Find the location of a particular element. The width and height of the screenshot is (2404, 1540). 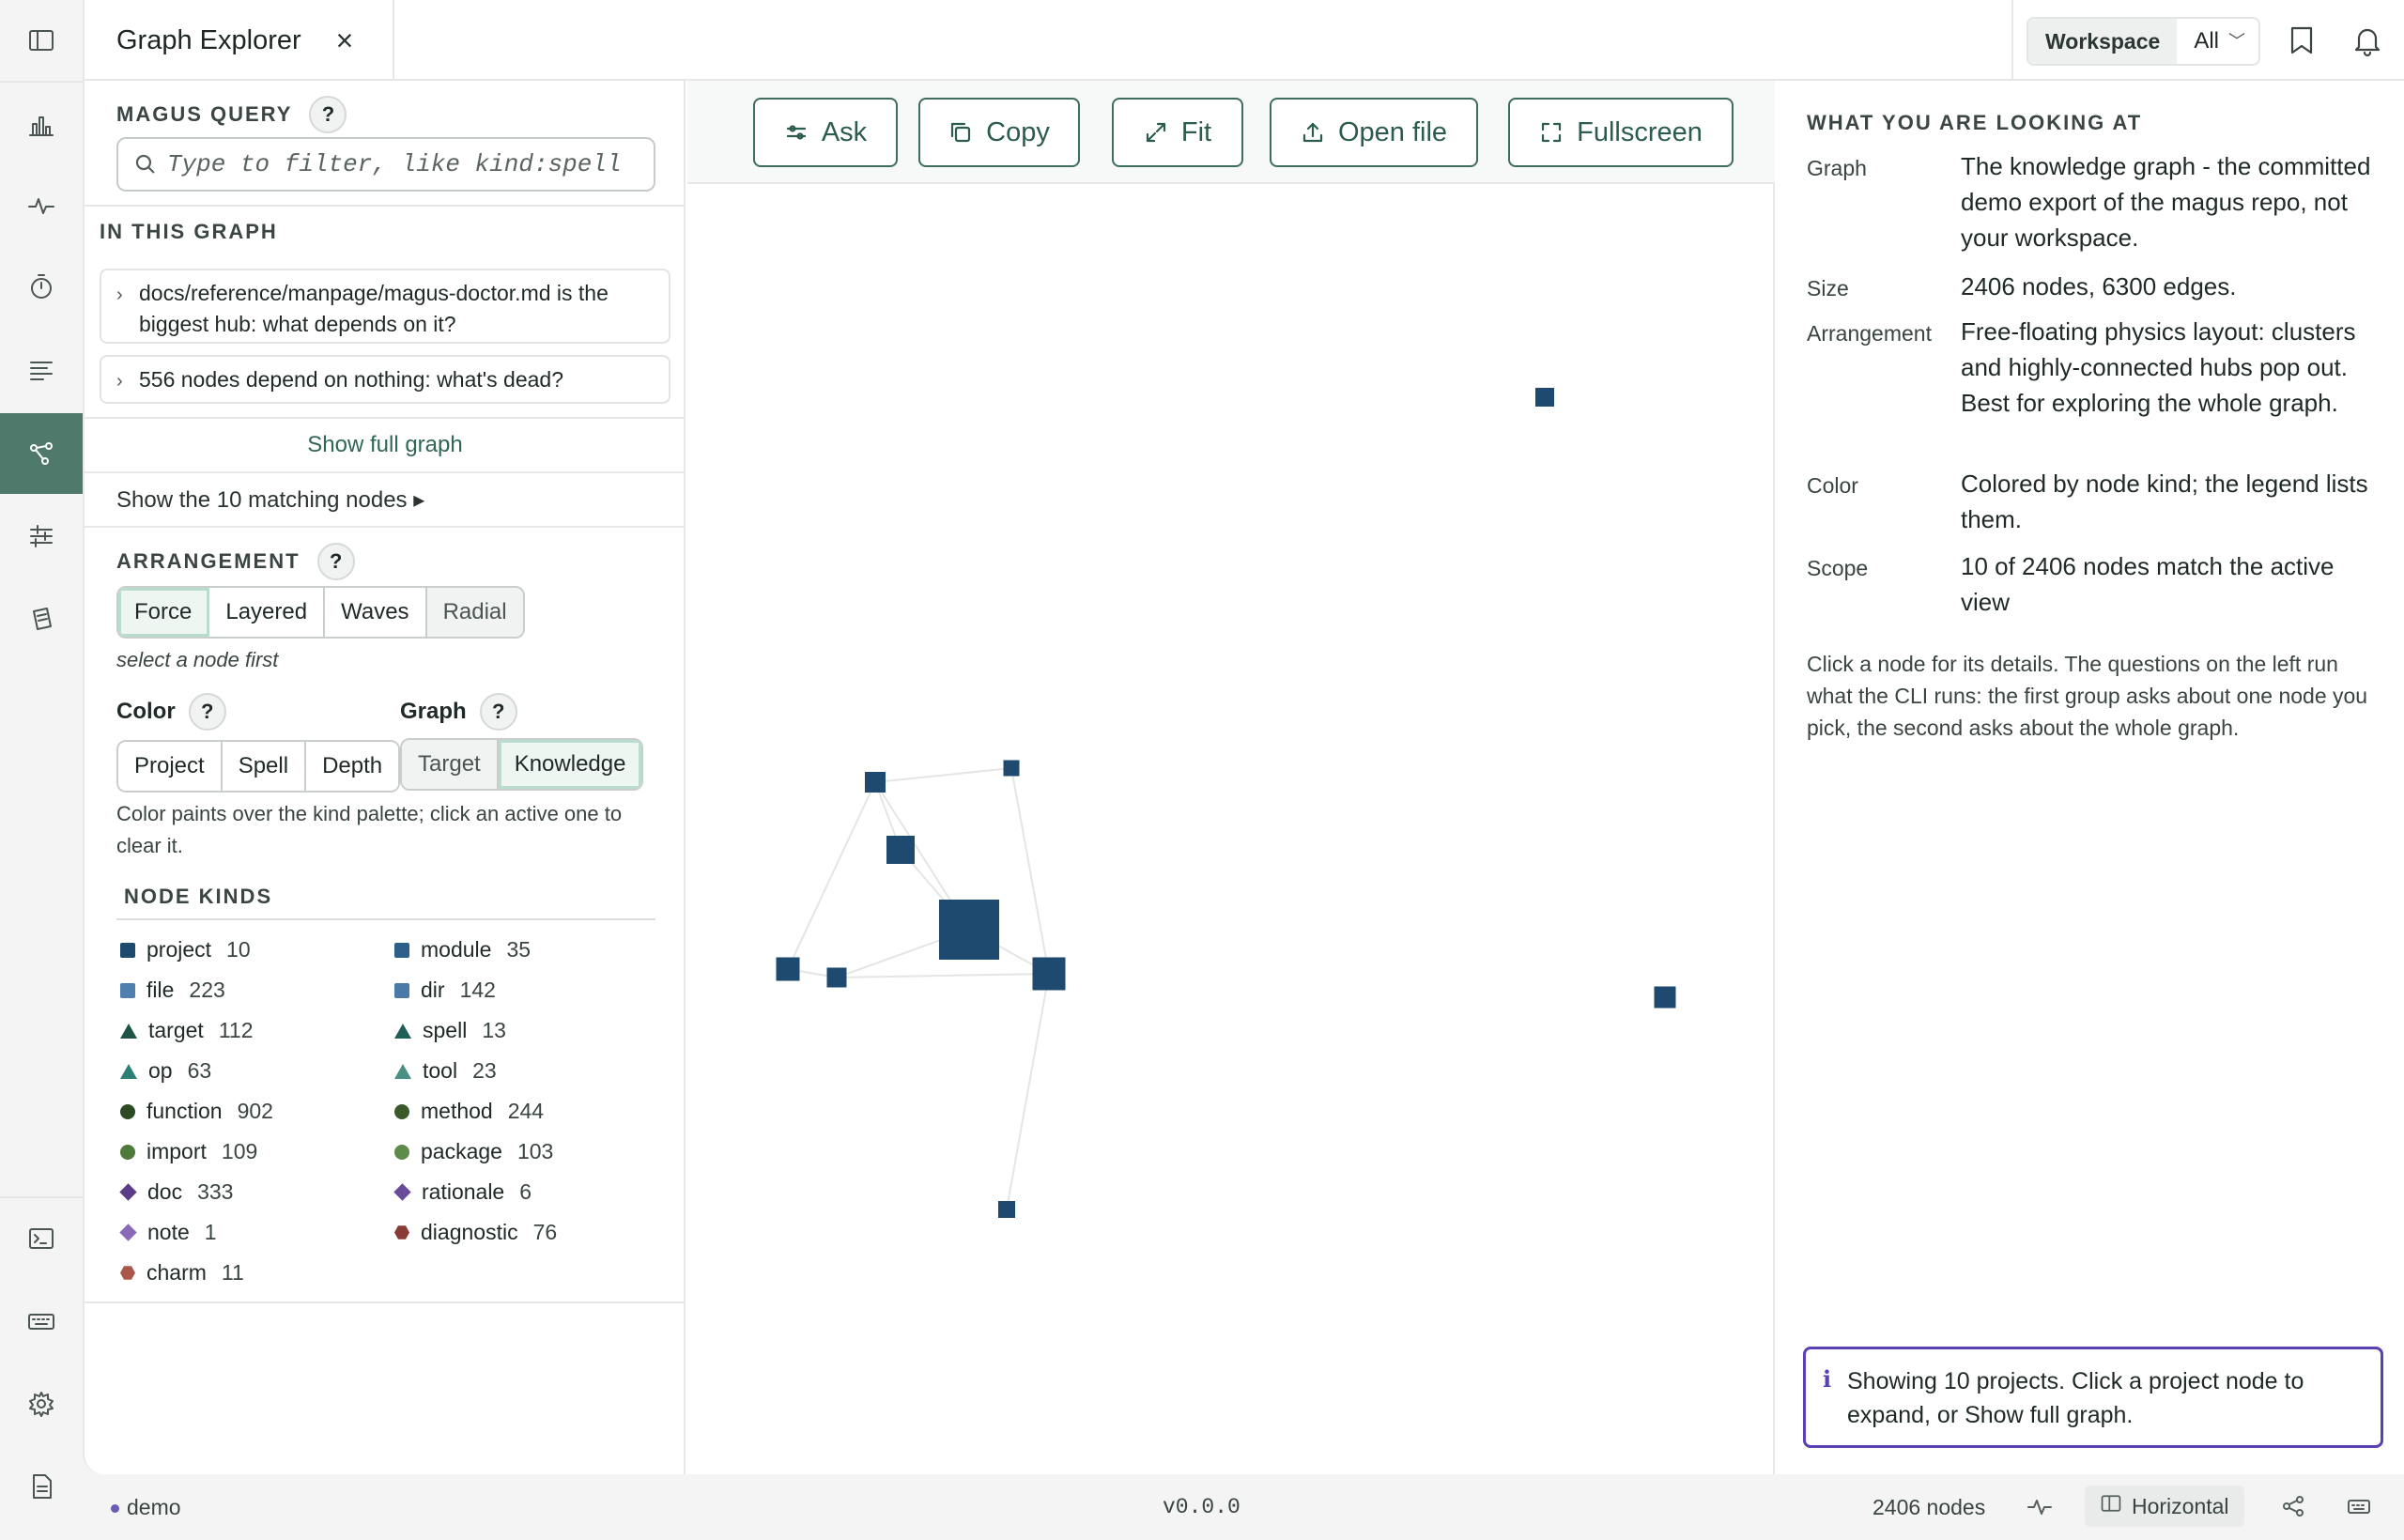

settings-gear-icon is located at coordinates (41, 1403).